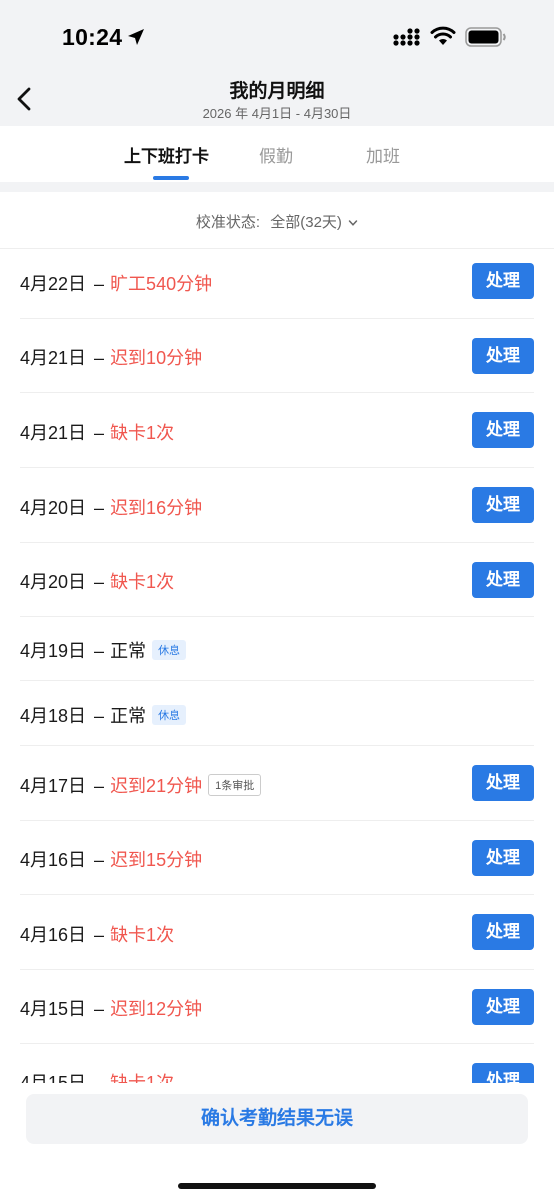 The image size is (554, 1200). Describe the element at coordinates (156, 358) in the screenshot. I see `record-status: 迟到10分钟` at that location.